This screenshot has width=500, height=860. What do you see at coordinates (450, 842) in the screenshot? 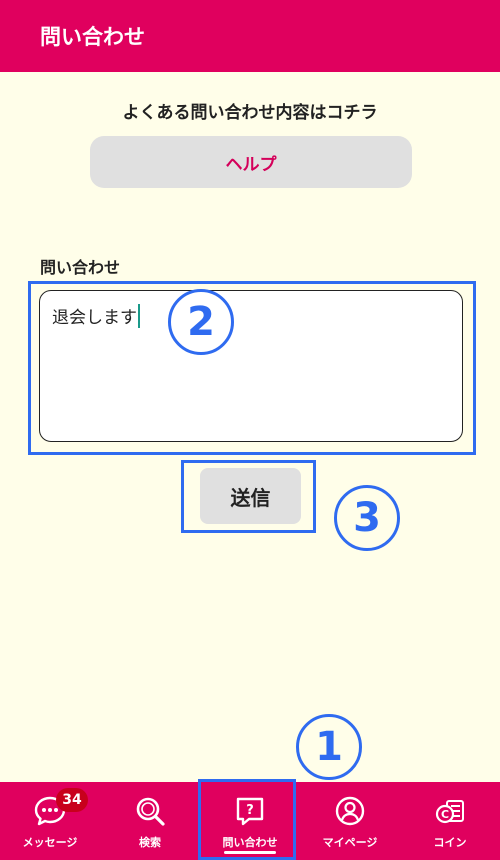
I see `nav-label-coin: コイン` at bounding box center [450, 842].